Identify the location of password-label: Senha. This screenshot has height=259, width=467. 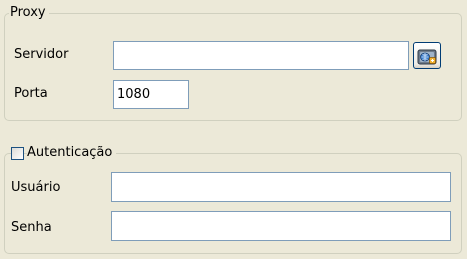
(31, 227).